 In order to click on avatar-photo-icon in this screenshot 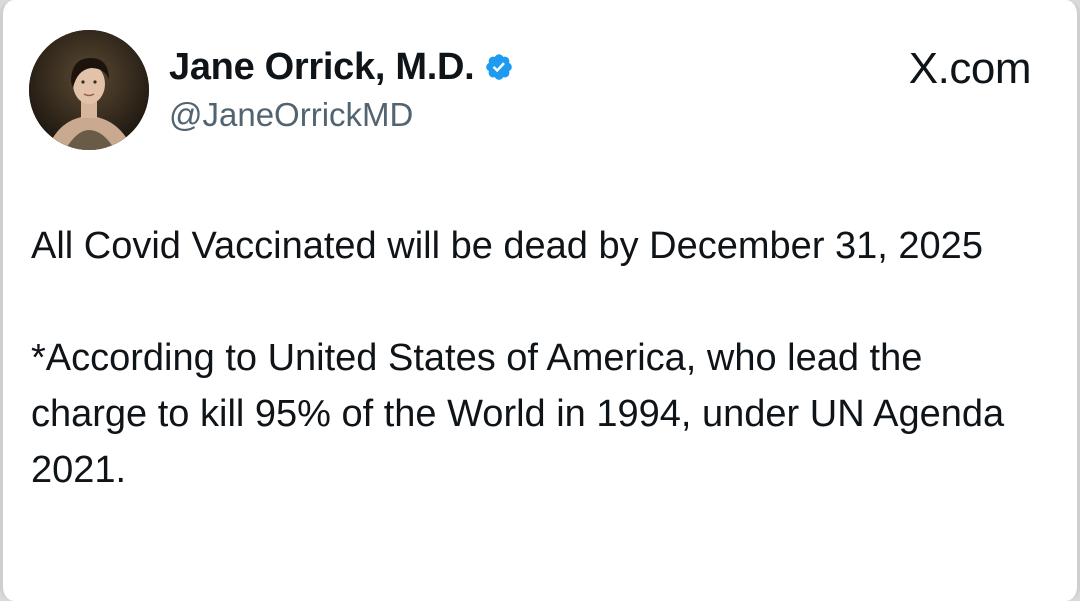, I will do `click(89, 90)`.